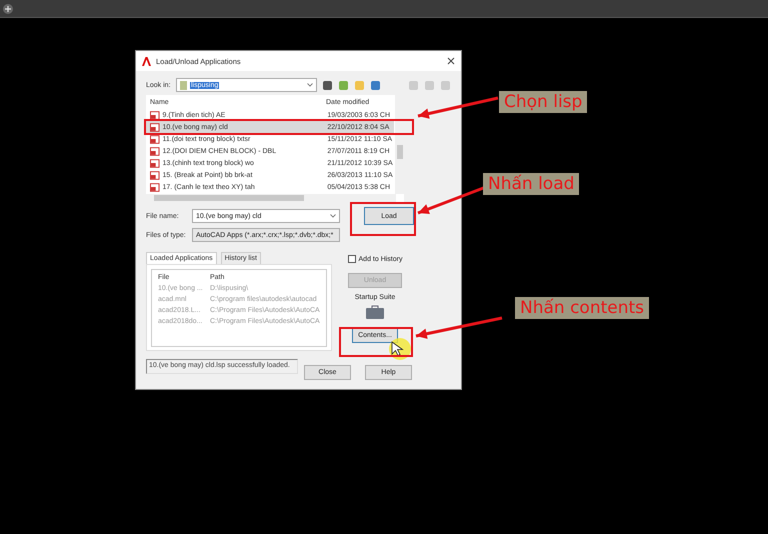 The height and width of the screenshot is (534, 768). I want to click on folder-icon, so click(183, 85).